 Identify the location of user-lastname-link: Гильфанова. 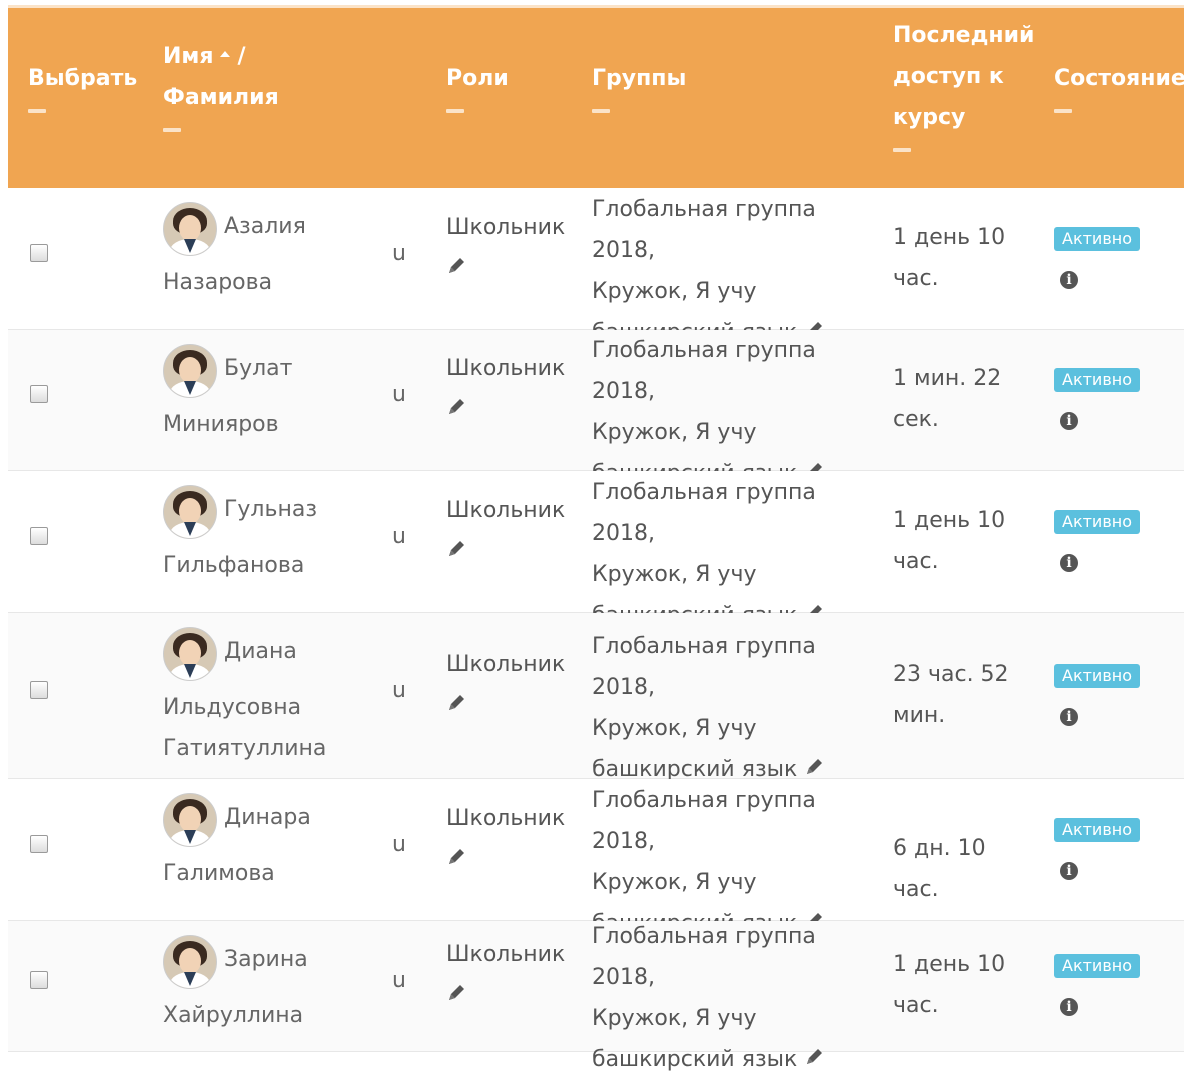
(233, 565).